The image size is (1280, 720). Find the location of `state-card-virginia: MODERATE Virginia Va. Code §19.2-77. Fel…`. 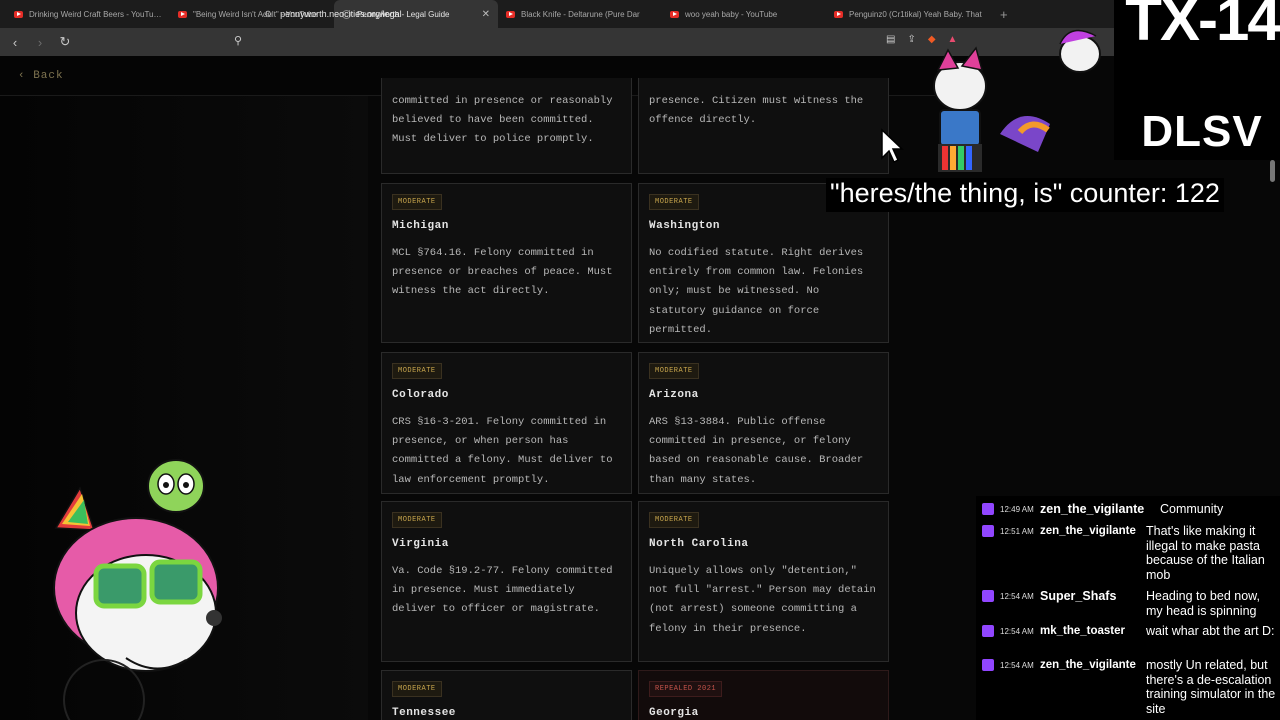

state-card-virginia: MODERATE Virginia Va. Code §19.2-77. Fel… is located at coordinates (506, 581).